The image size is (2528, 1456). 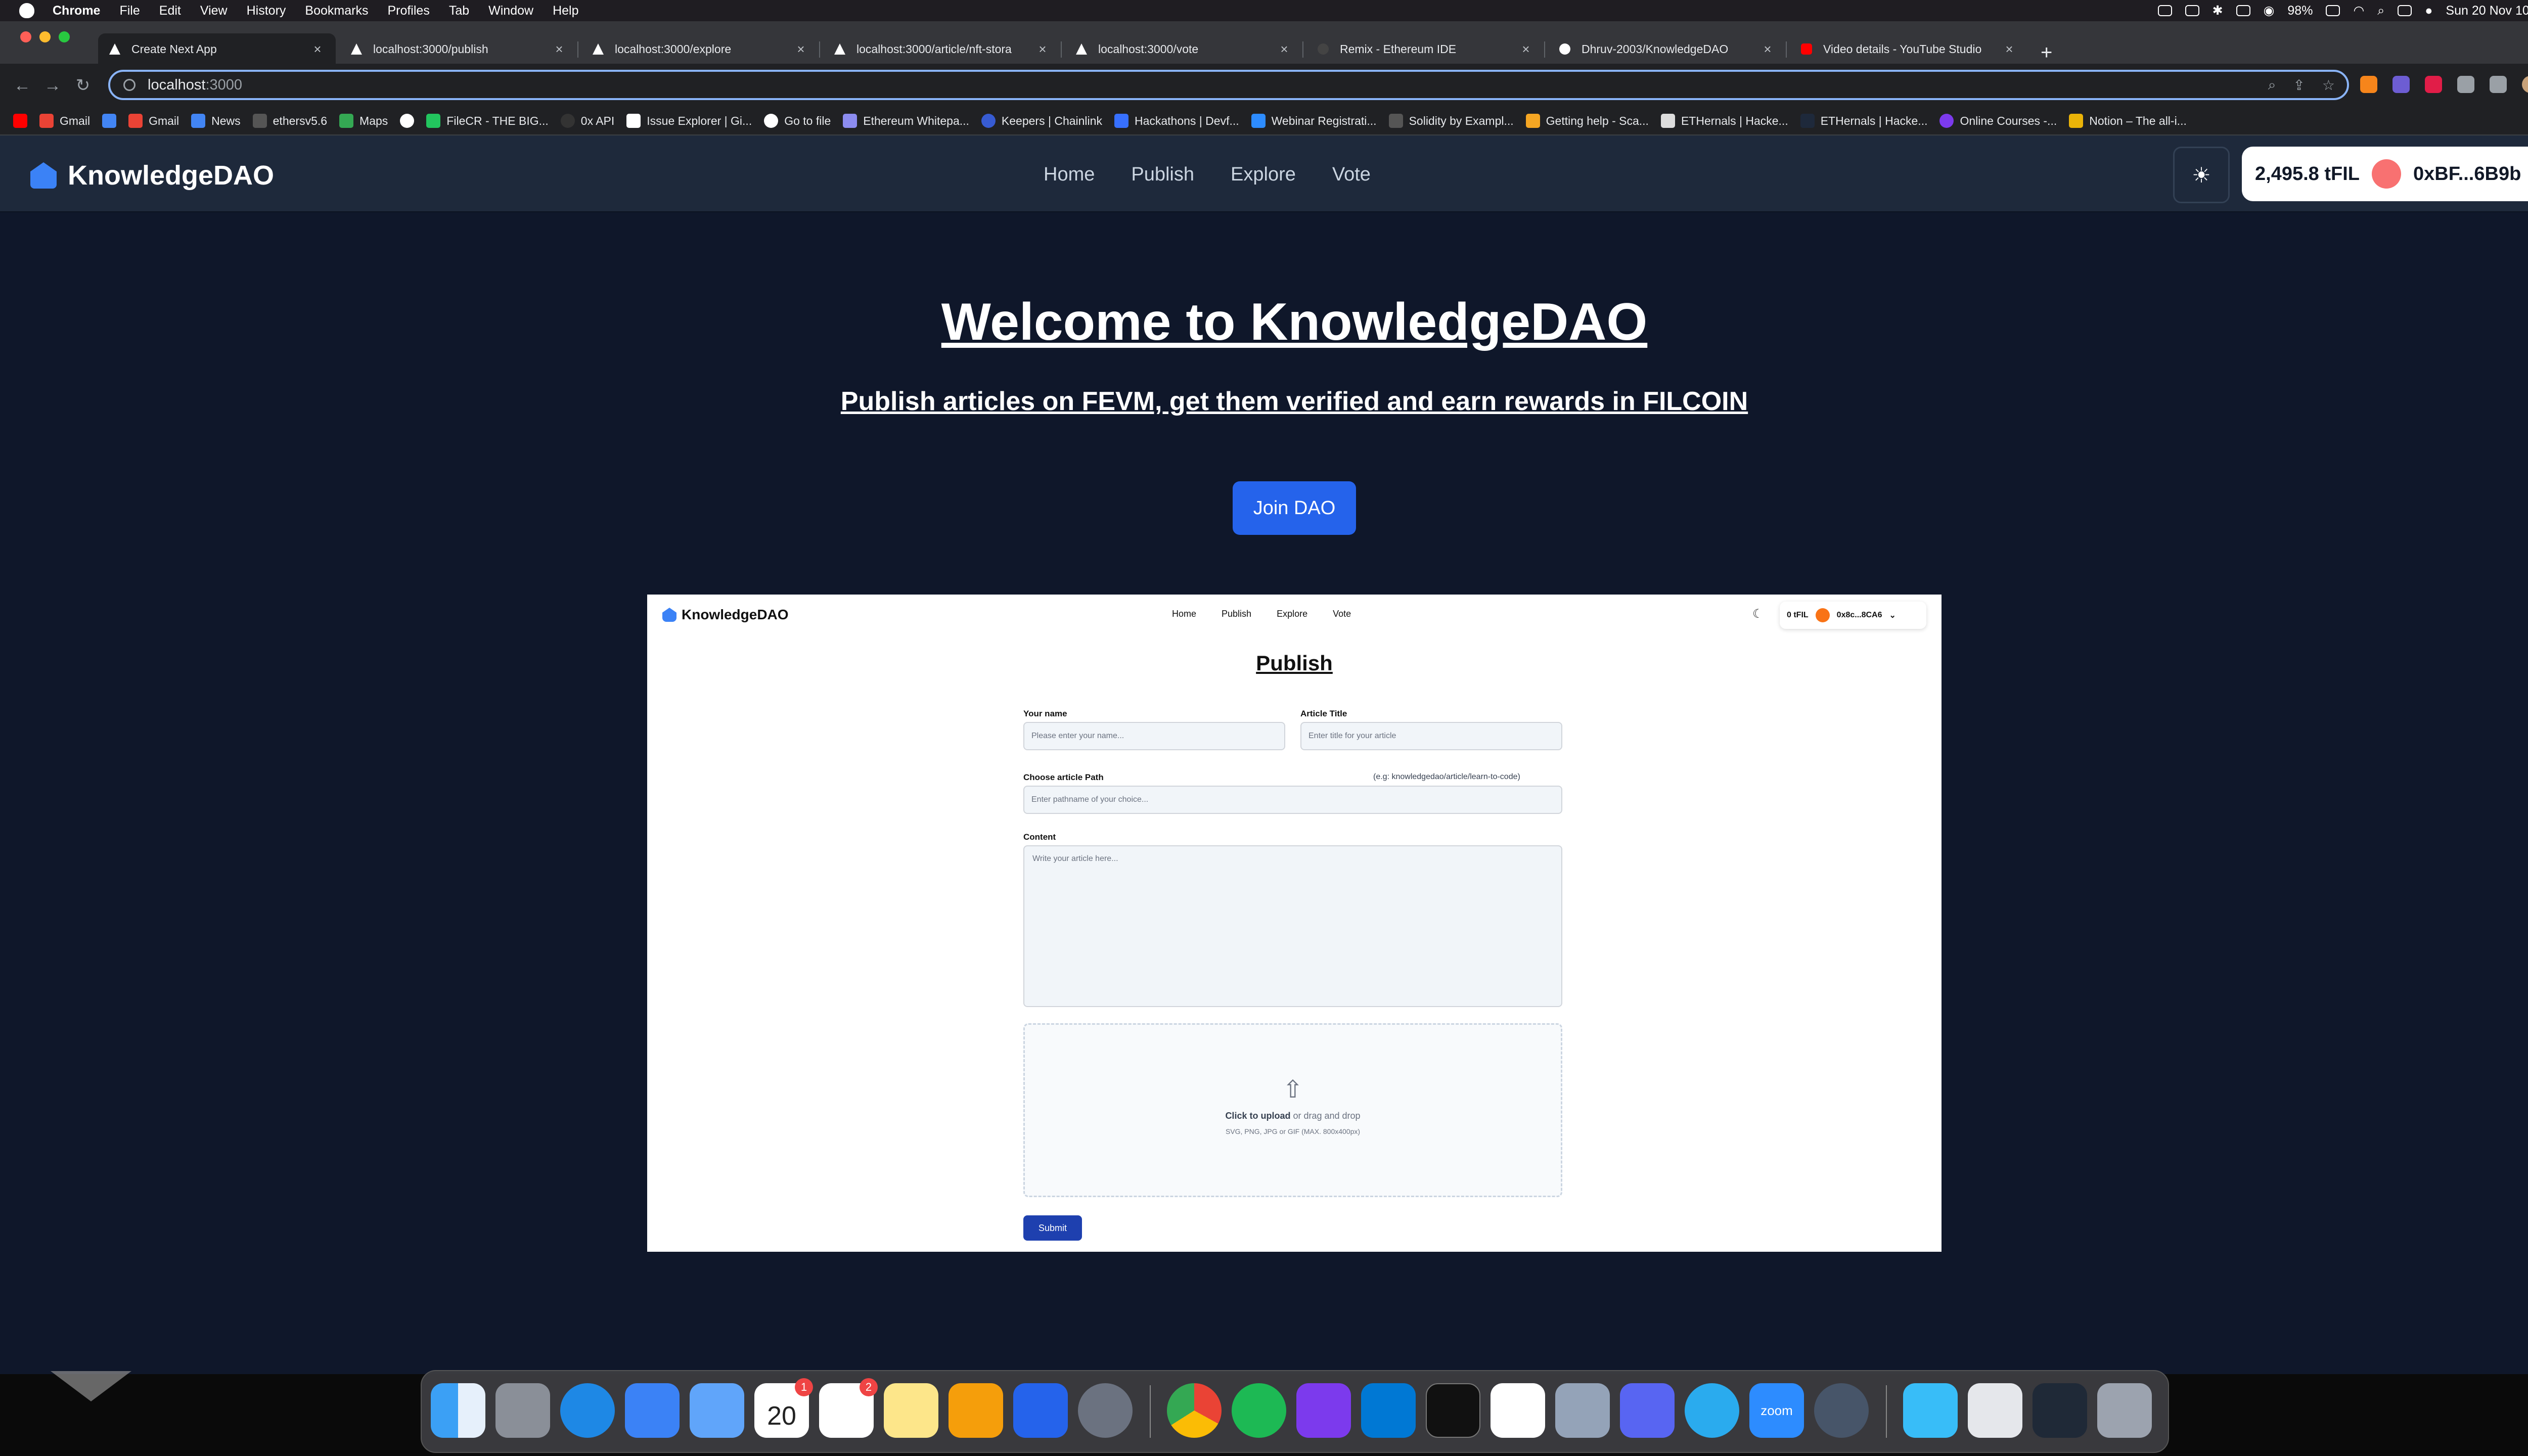 I want to click on siri-icon: ●, so click(x=2429, y=11).